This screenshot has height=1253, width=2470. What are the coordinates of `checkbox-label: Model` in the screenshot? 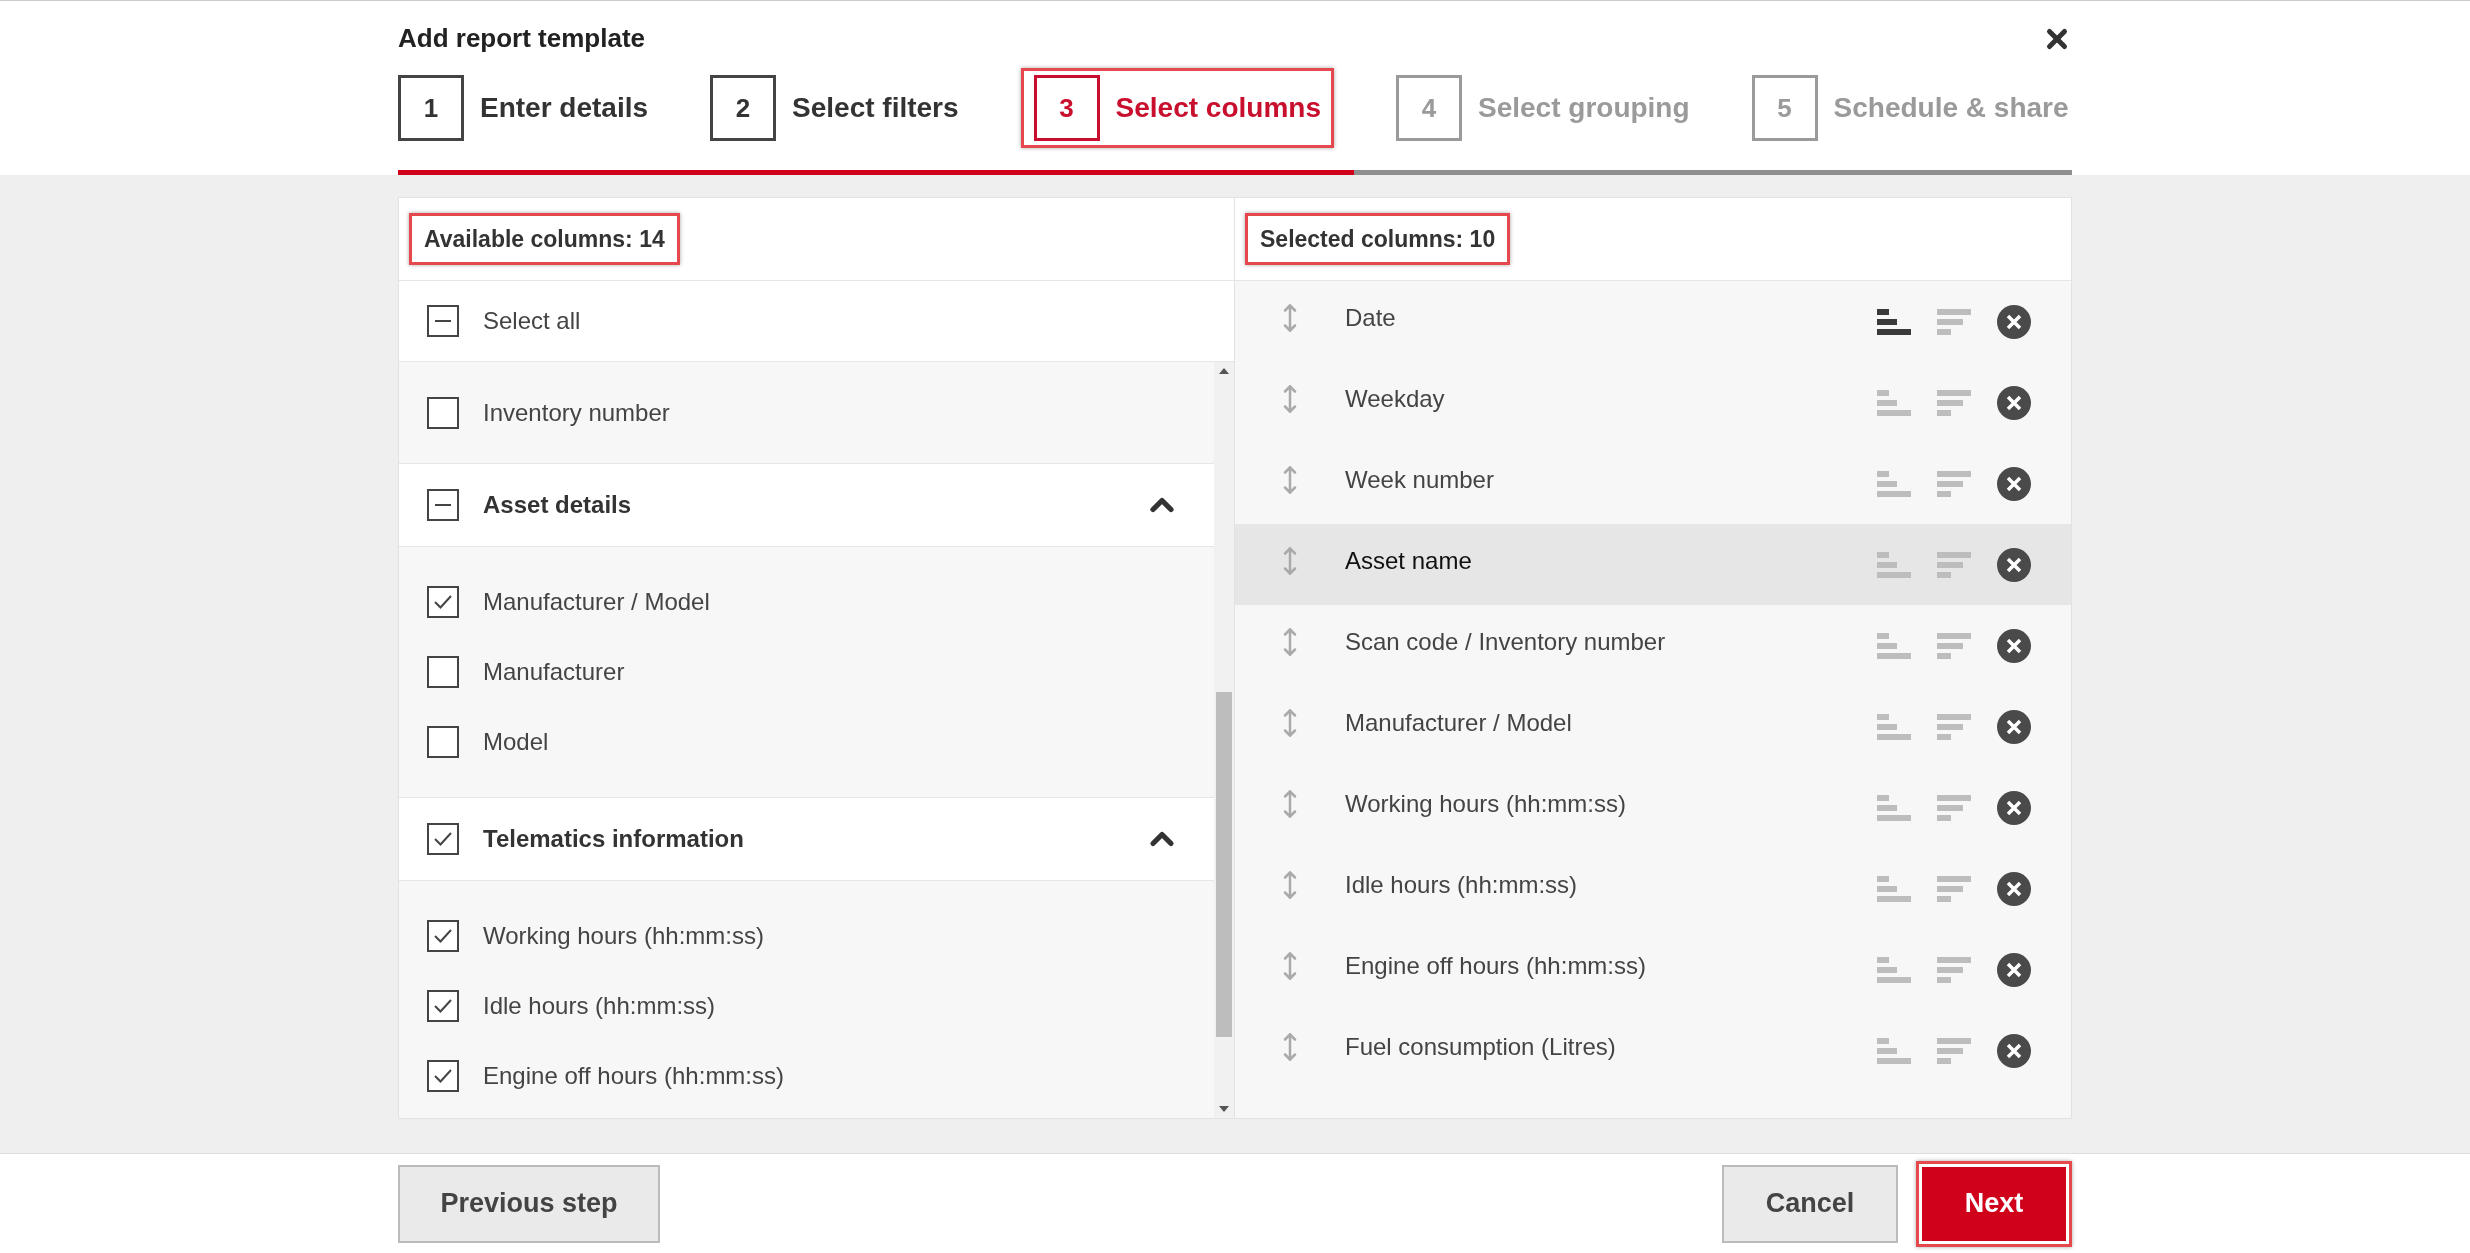 It's located at (516, 742).